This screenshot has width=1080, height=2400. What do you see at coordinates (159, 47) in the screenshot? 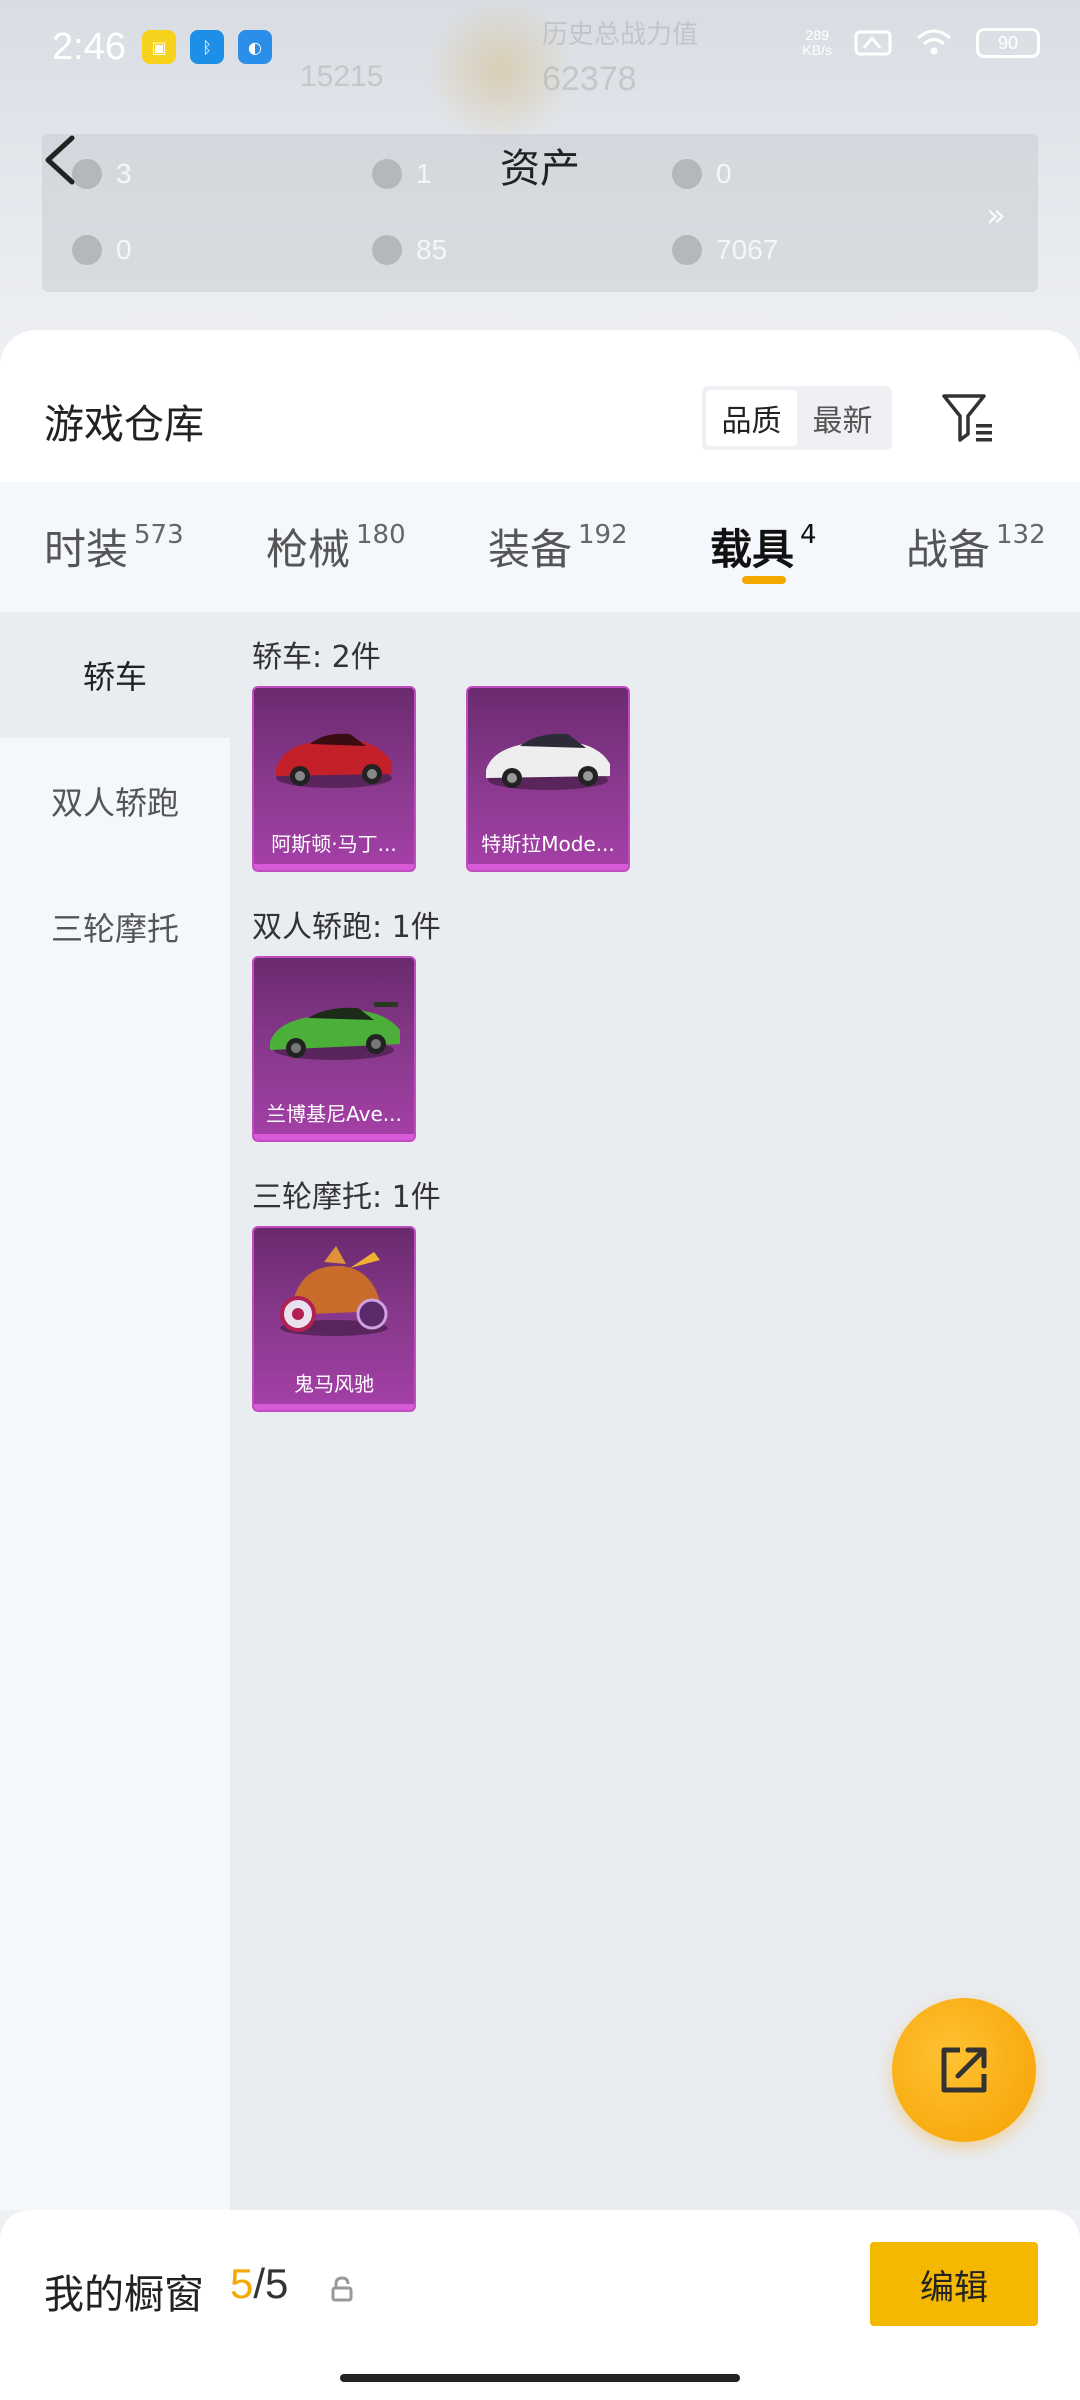
I see `app-notification-icon: ▣` at bounding box center [159, 47].